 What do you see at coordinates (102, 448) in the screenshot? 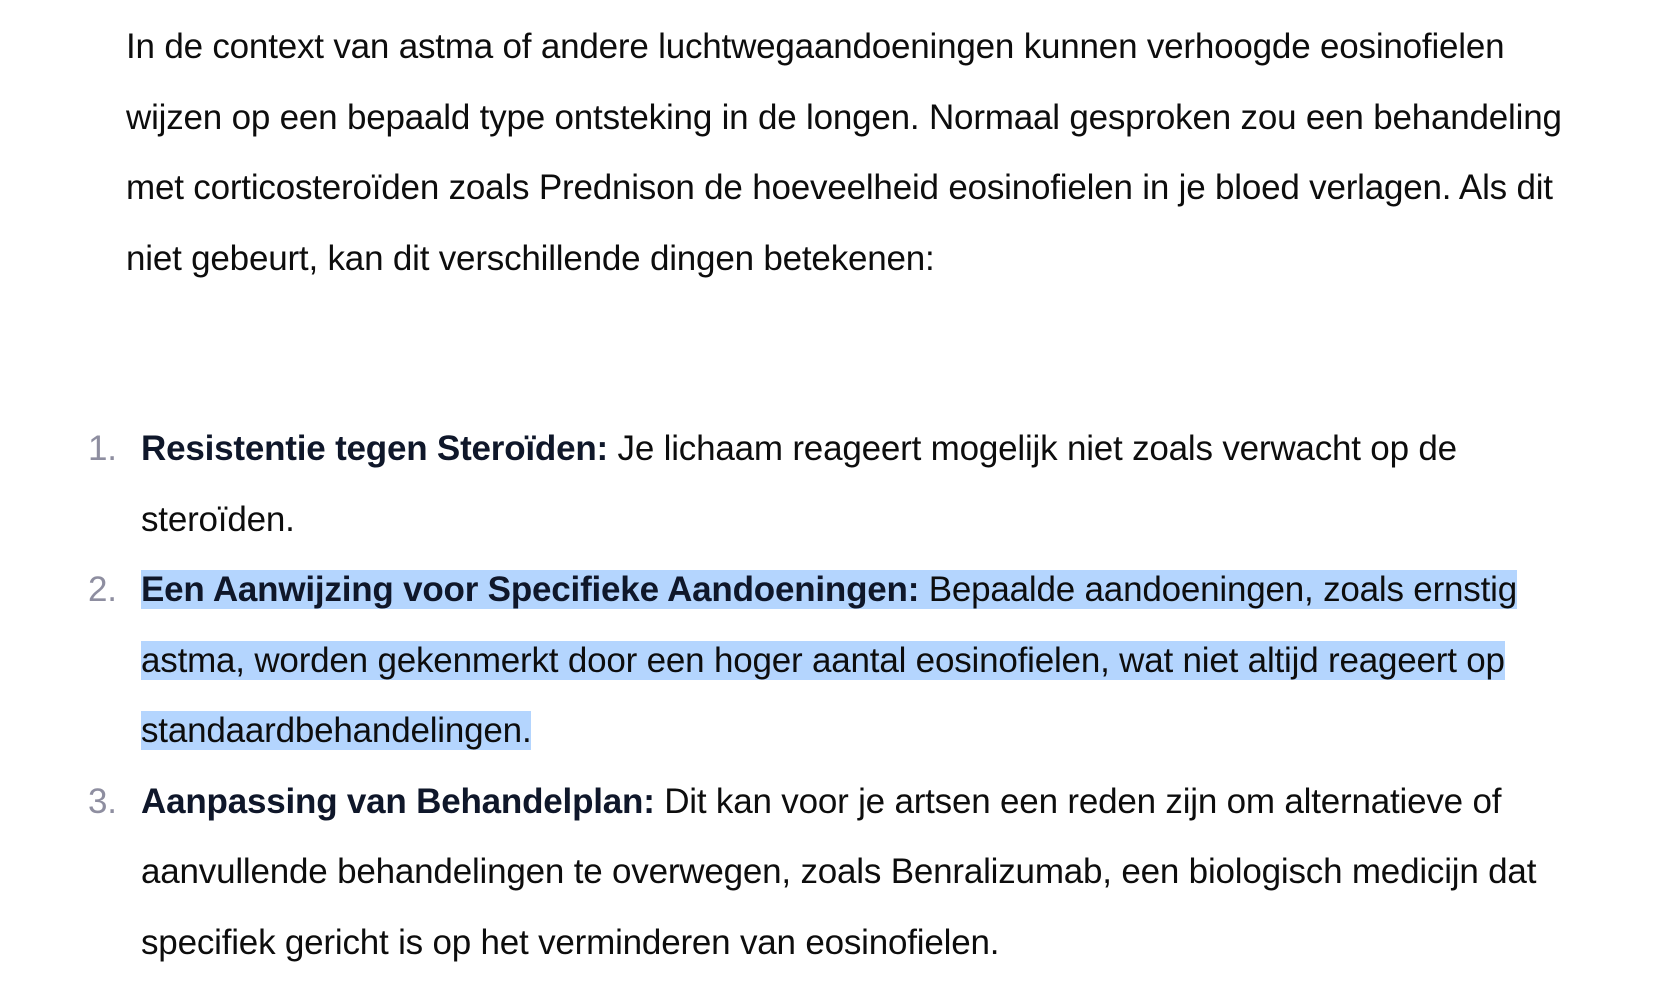
I see `list-item-number: 1.` at bounding box center [102, 448].